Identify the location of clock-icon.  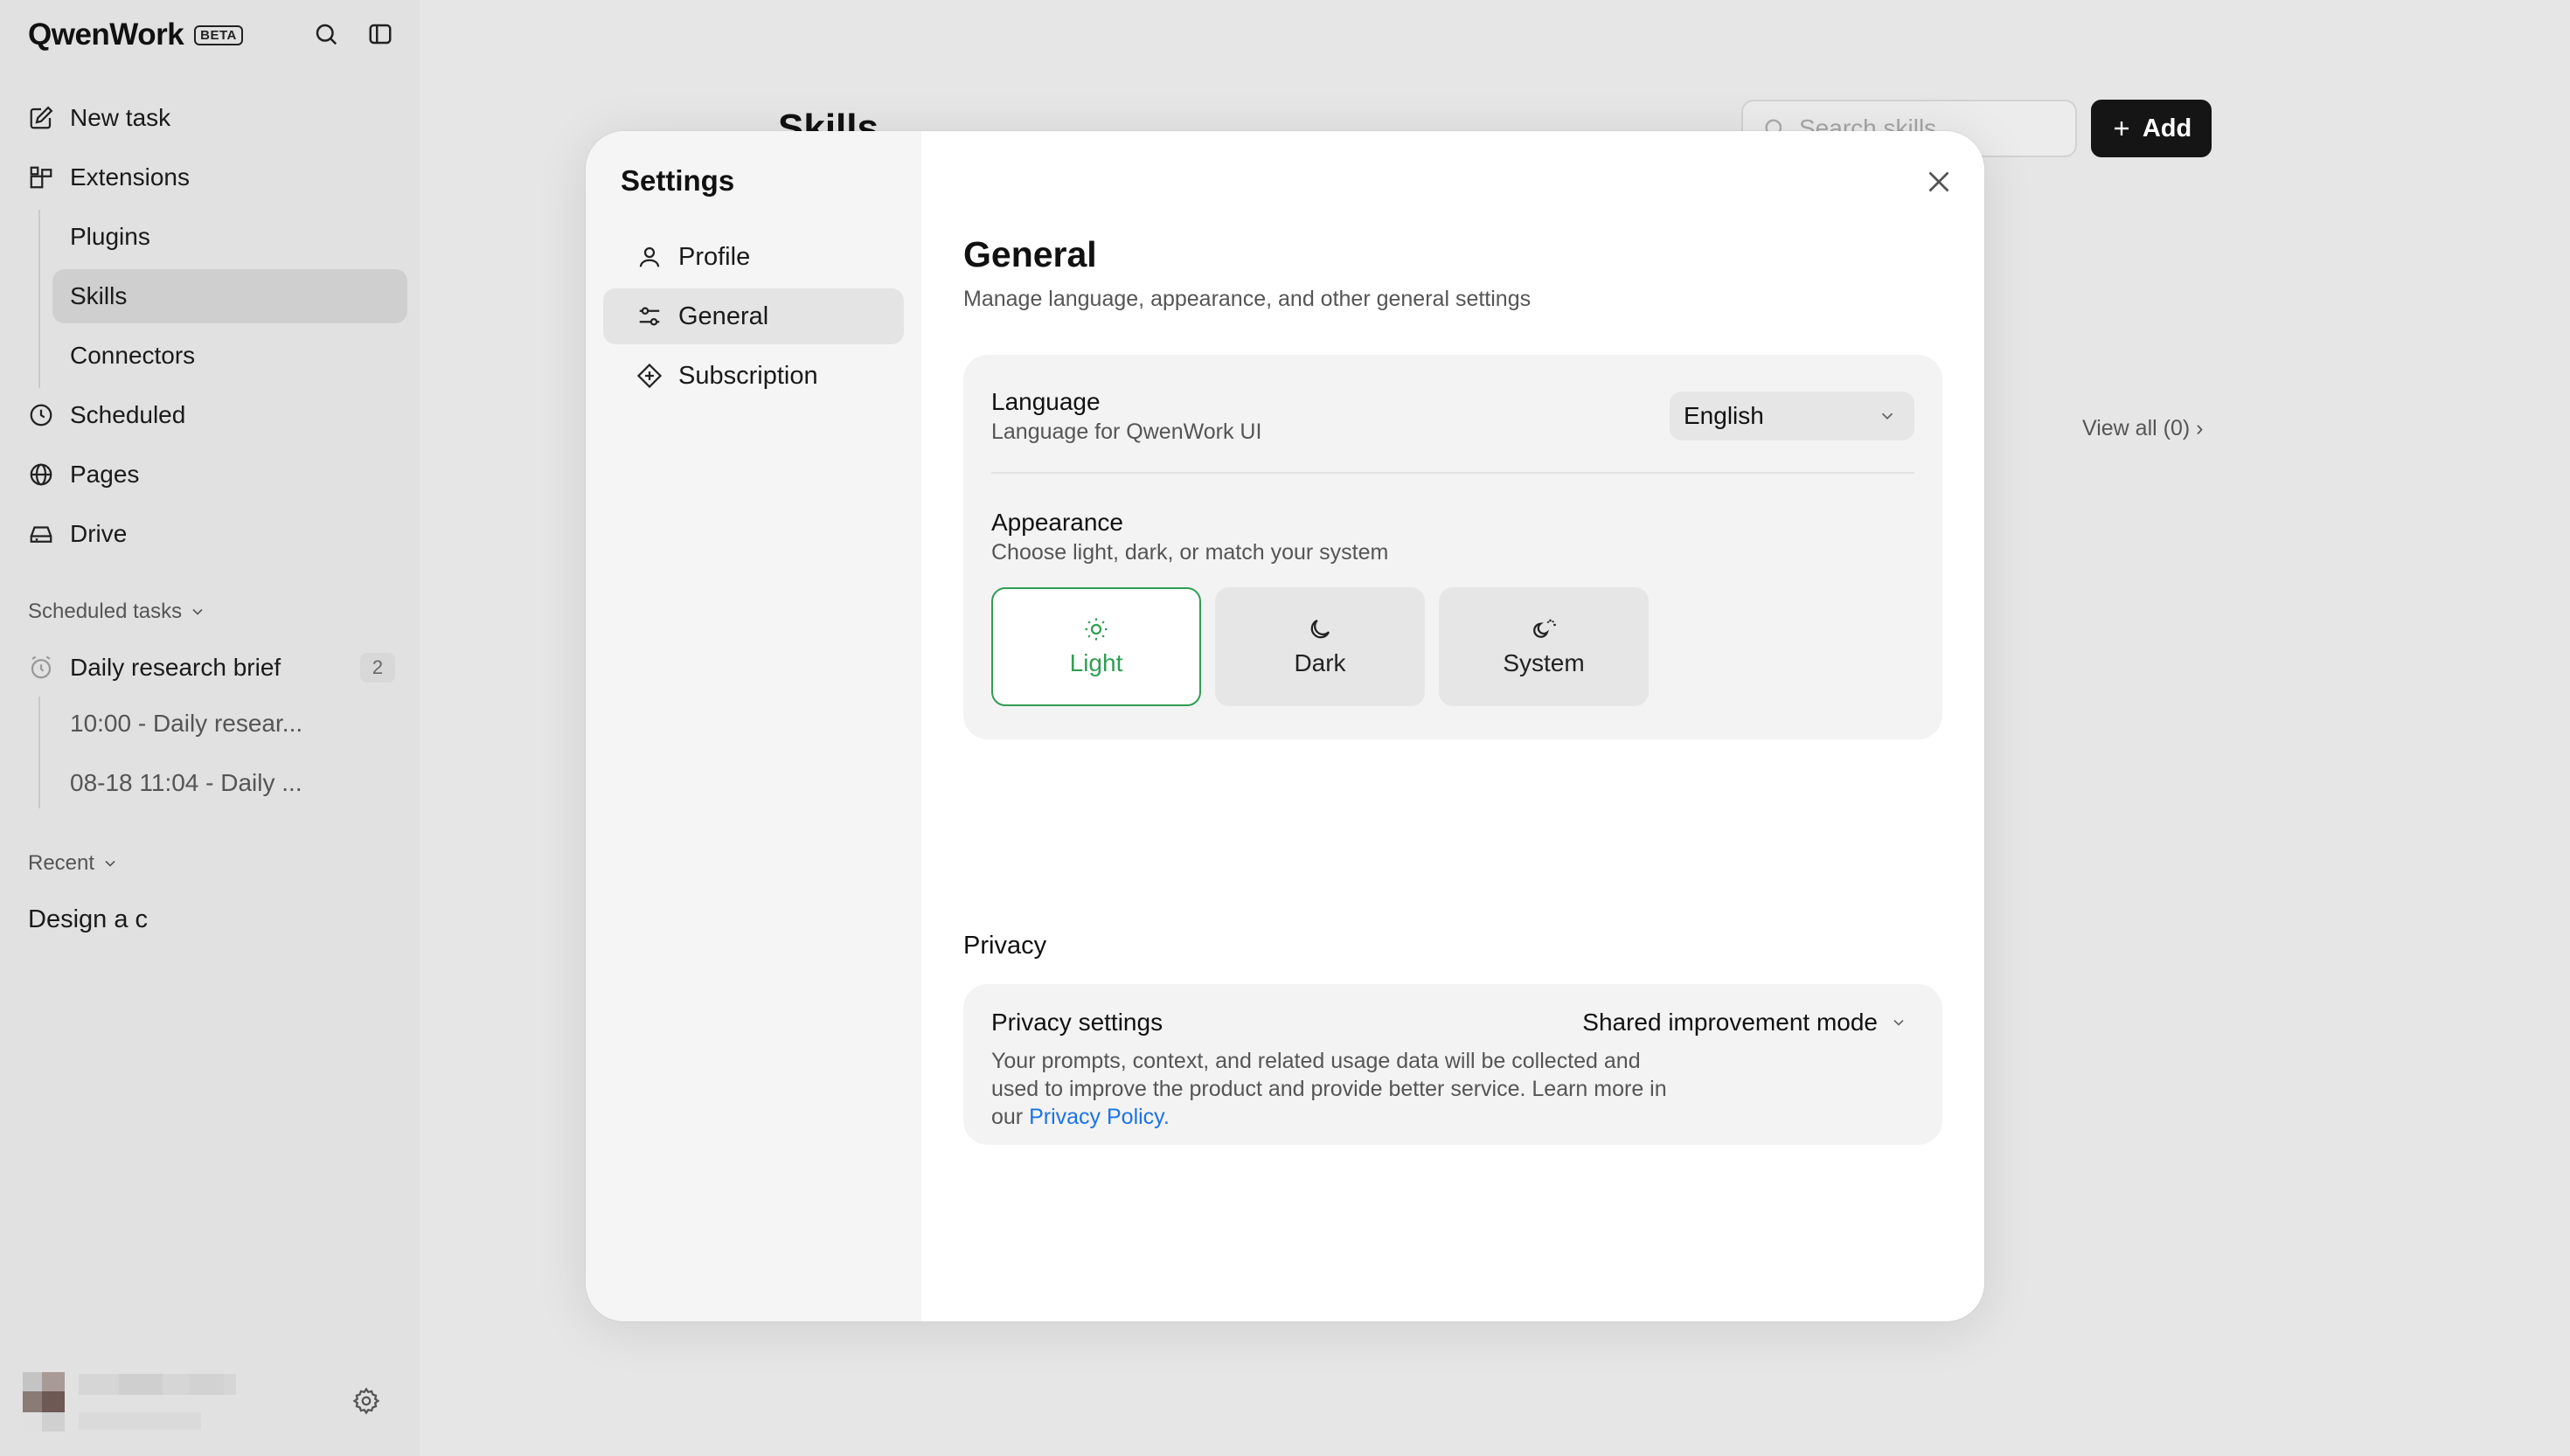
(41, 415).